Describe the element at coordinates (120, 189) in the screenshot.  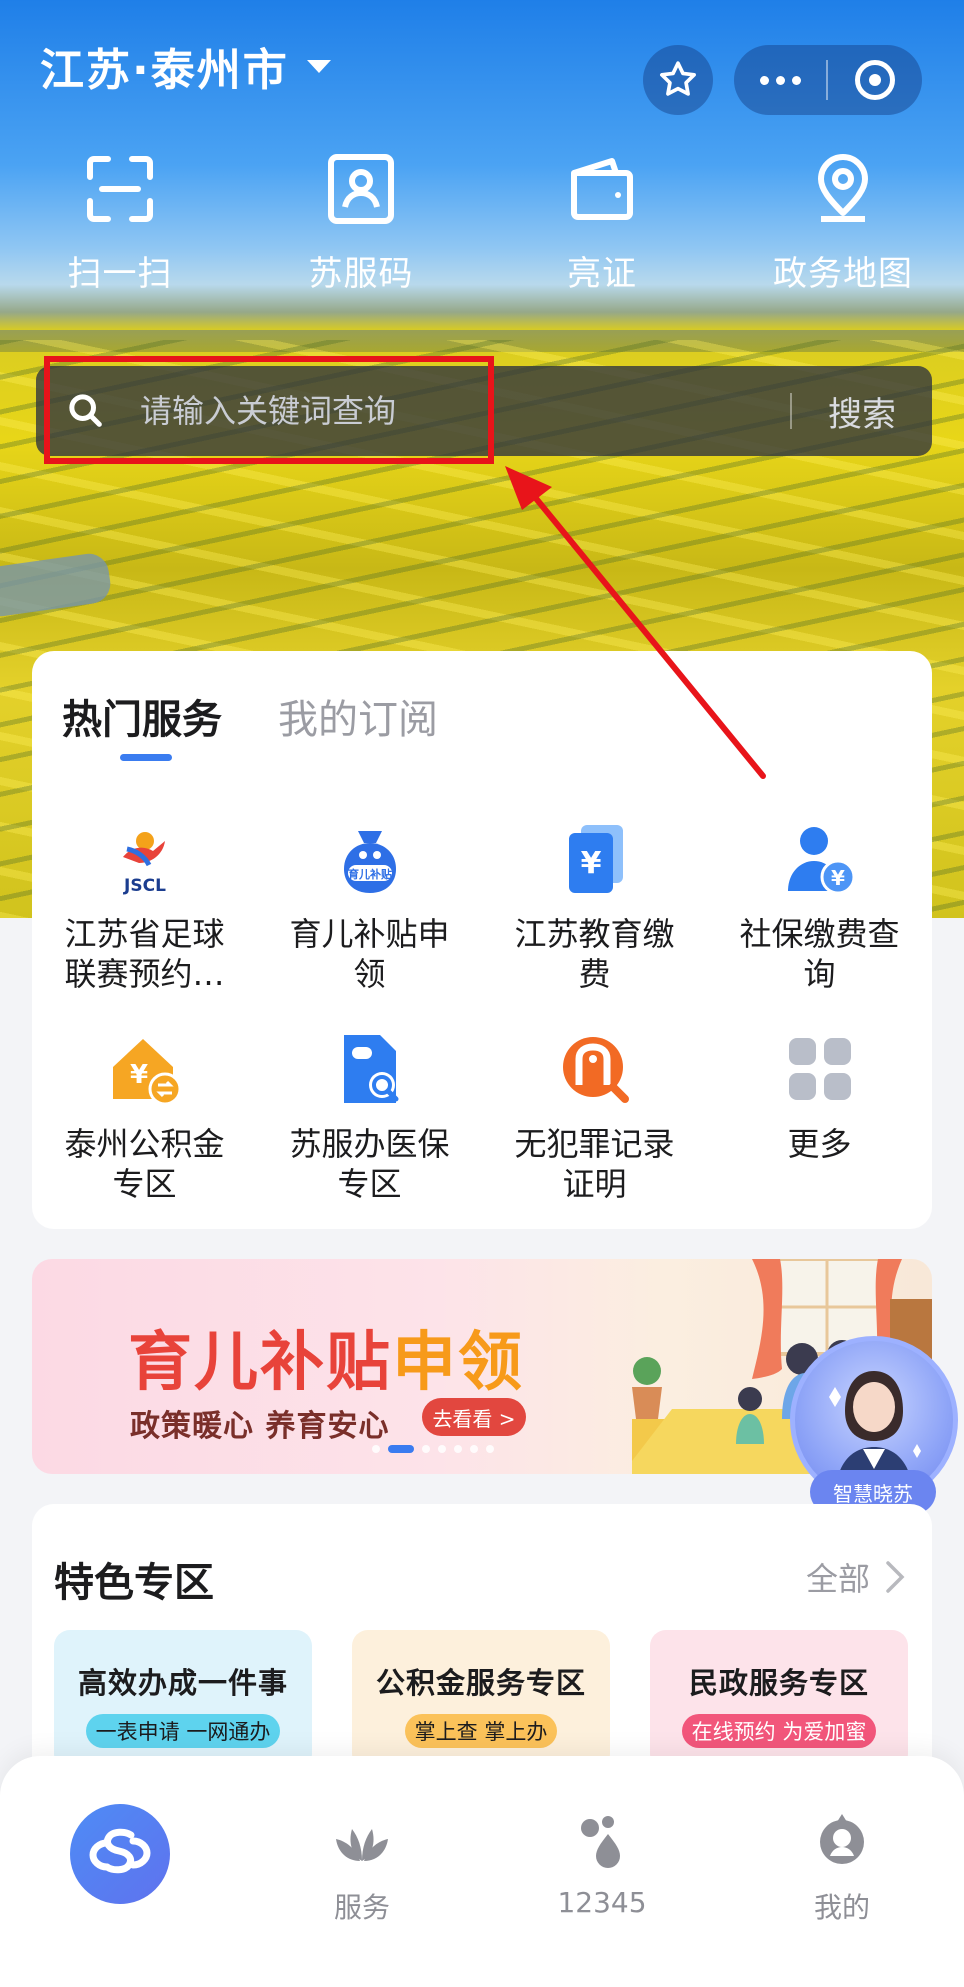
I see `scan-icon` at that location.